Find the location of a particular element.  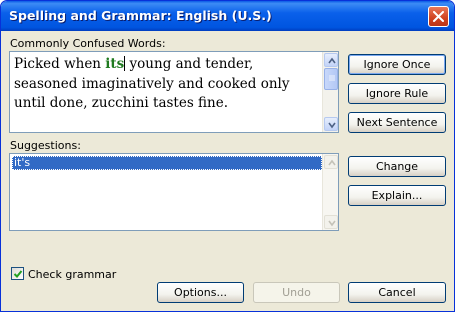

error-word: its is located at coordinates (115, 64).